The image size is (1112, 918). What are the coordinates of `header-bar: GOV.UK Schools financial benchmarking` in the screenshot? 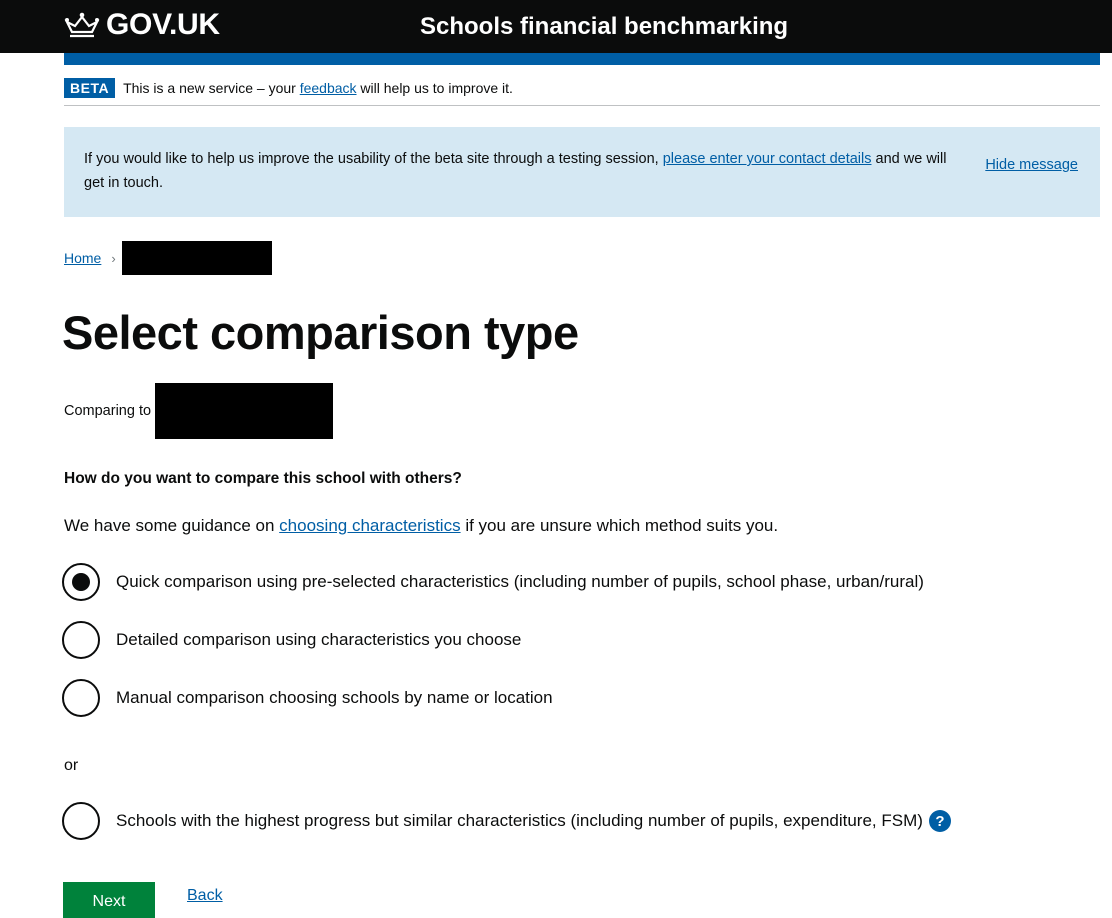 It's located at (556, 26).